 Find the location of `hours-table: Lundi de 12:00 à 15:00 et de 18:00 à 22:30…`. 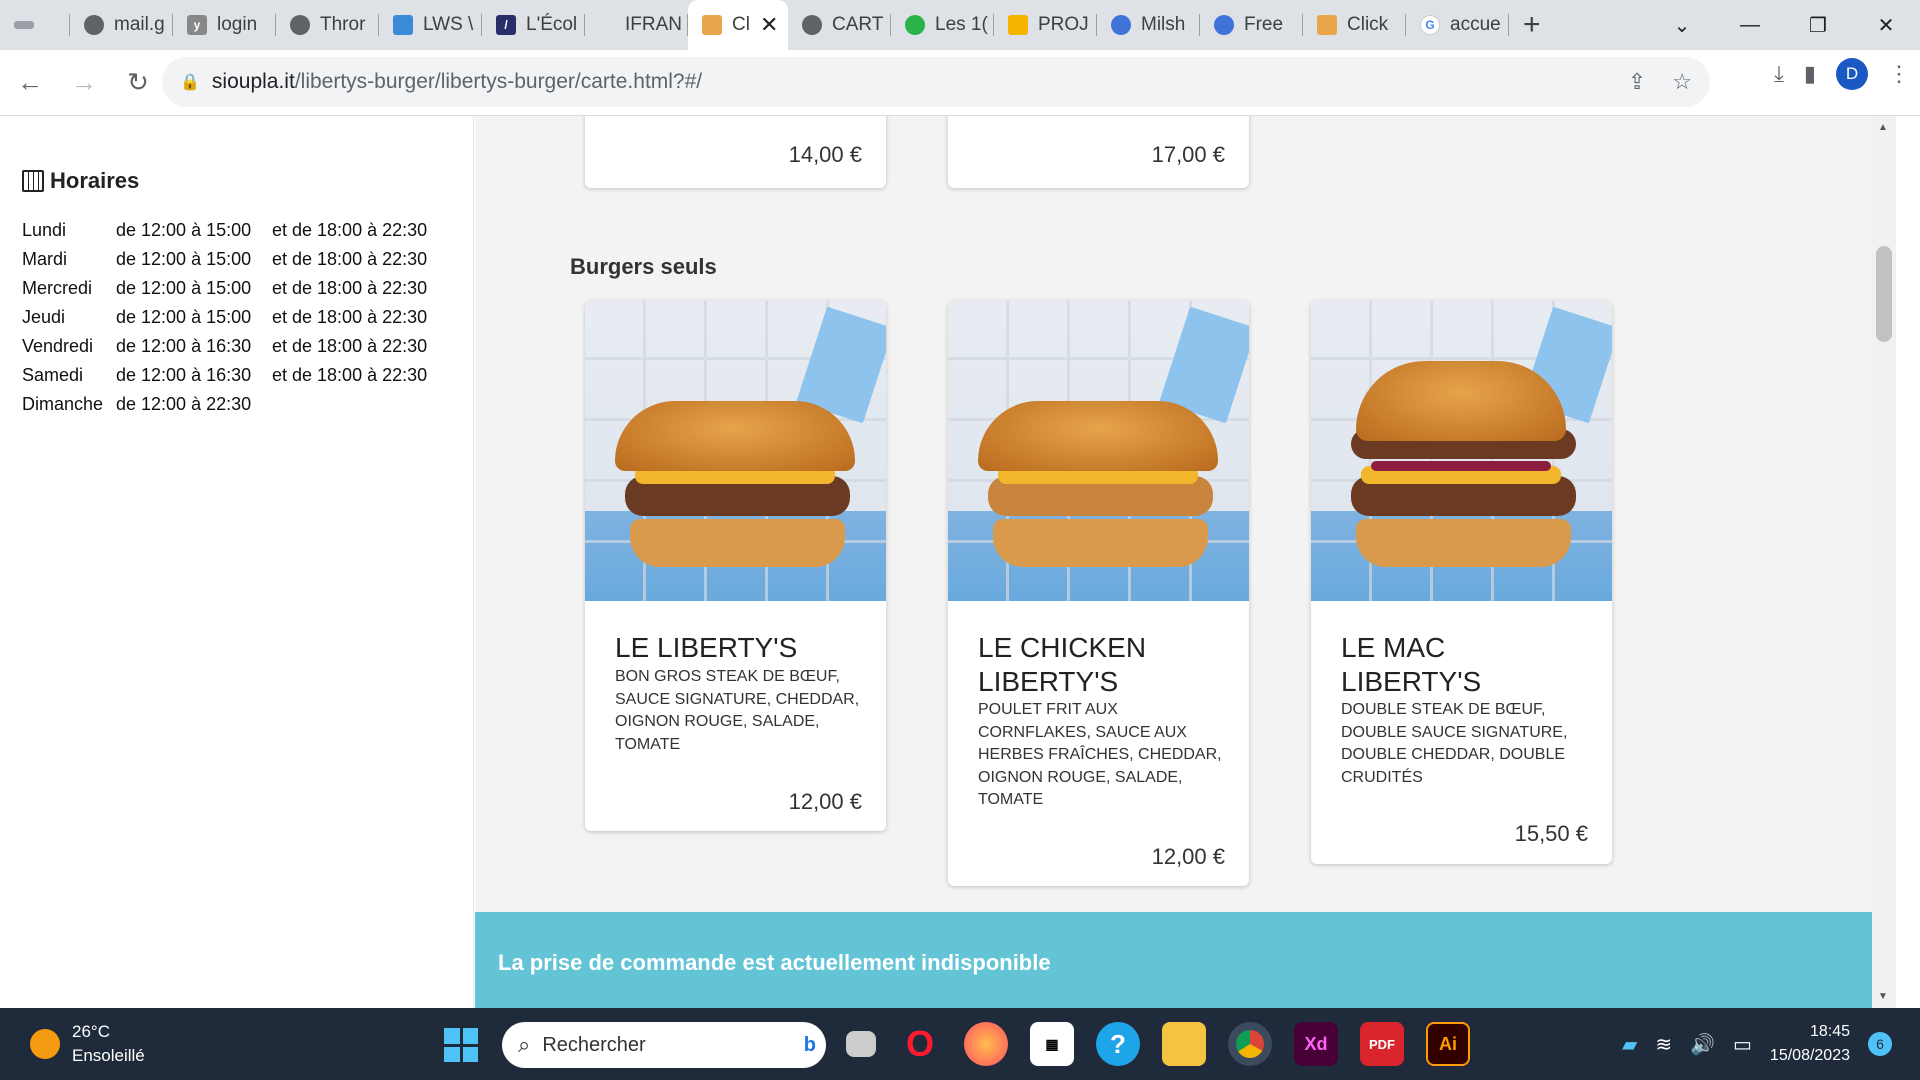

hours-table: Lundi de 12:00 à 15:00 et de 18:00 à 22:30… is located at coordinates (224, 317).